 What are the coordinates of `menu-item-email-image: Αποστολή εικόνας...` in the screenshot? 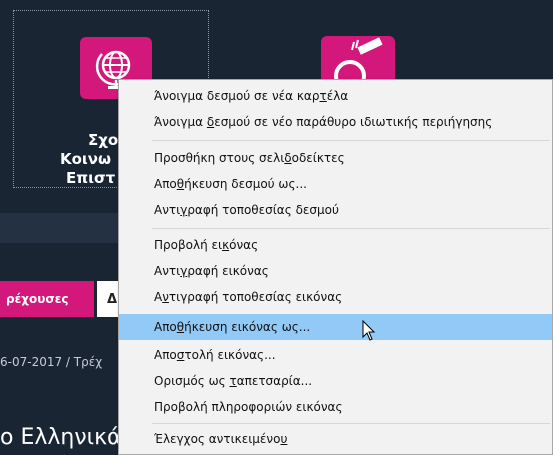 It's located at (335, 355).